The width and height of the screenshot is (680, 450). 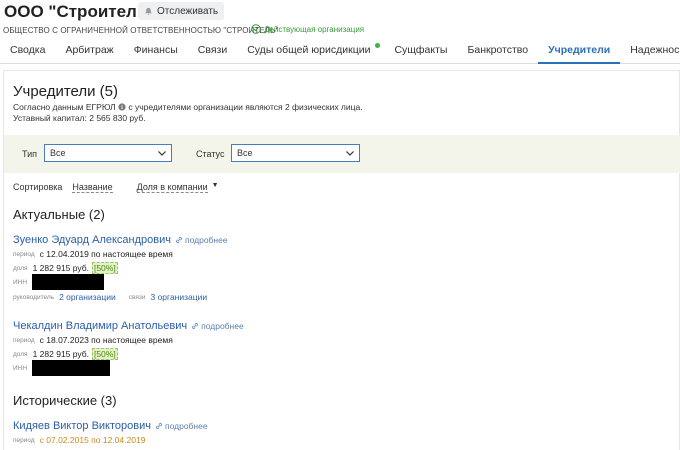 I want to click on sort-by-name: Название, so click(x=92, y=187).